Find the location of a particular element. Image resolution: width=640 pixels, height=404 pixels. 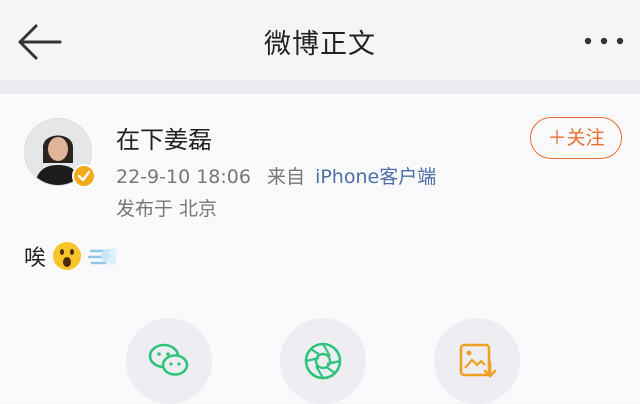

more-button is located at coordinates (604, 41).